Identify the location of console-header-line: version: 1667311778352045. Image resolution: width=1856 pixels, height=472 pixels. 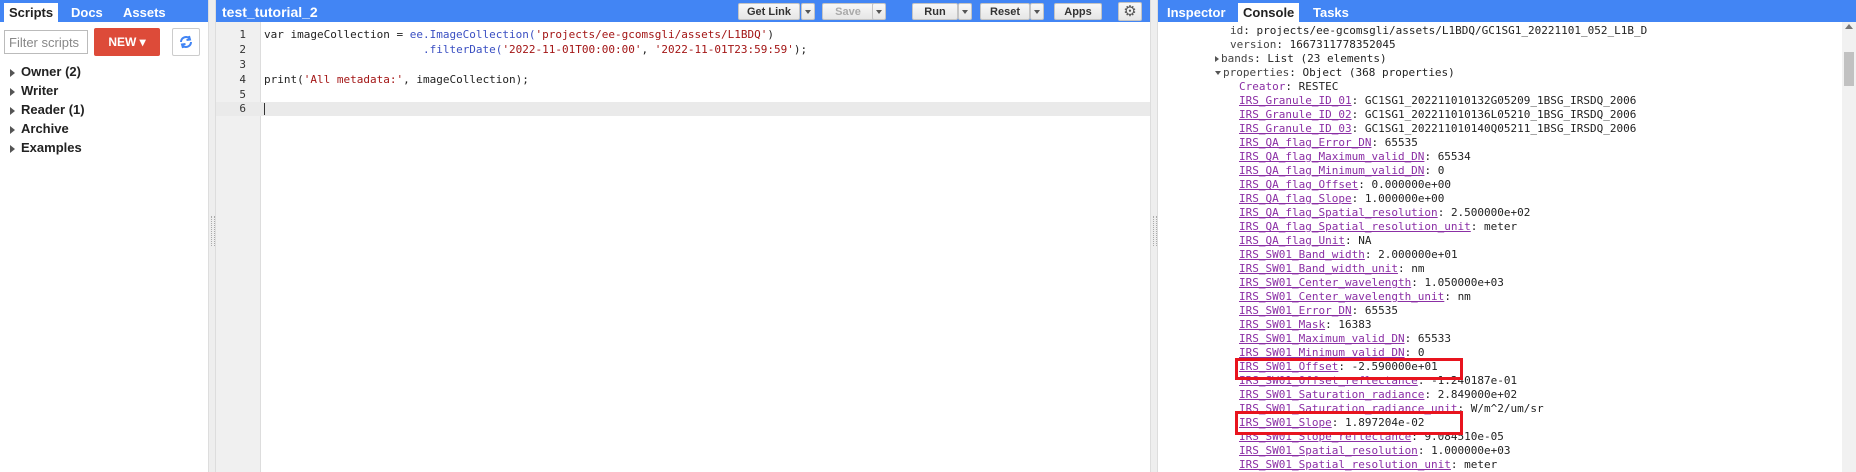
(1313, 44).